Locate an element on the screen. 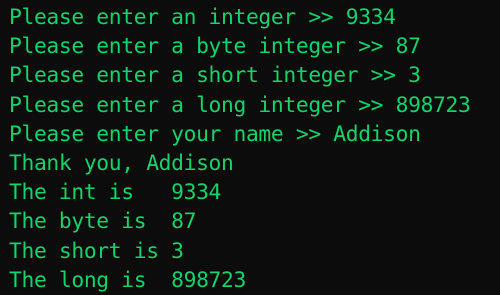 Image resolution: width=500 pixels, height=295 pixels. console-line-byte-prompt: Please enter a byte integer >> 87 is located at coordinates (215, 47).